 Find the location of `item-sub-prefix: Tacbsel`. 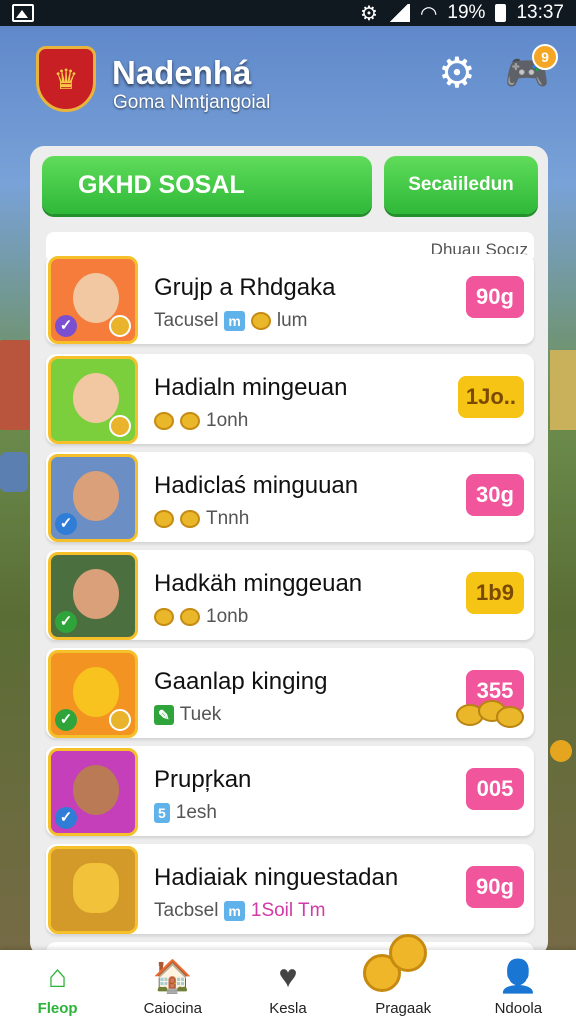

item-sub-prefix: Tacbsel is located at coordinates (186, 910).